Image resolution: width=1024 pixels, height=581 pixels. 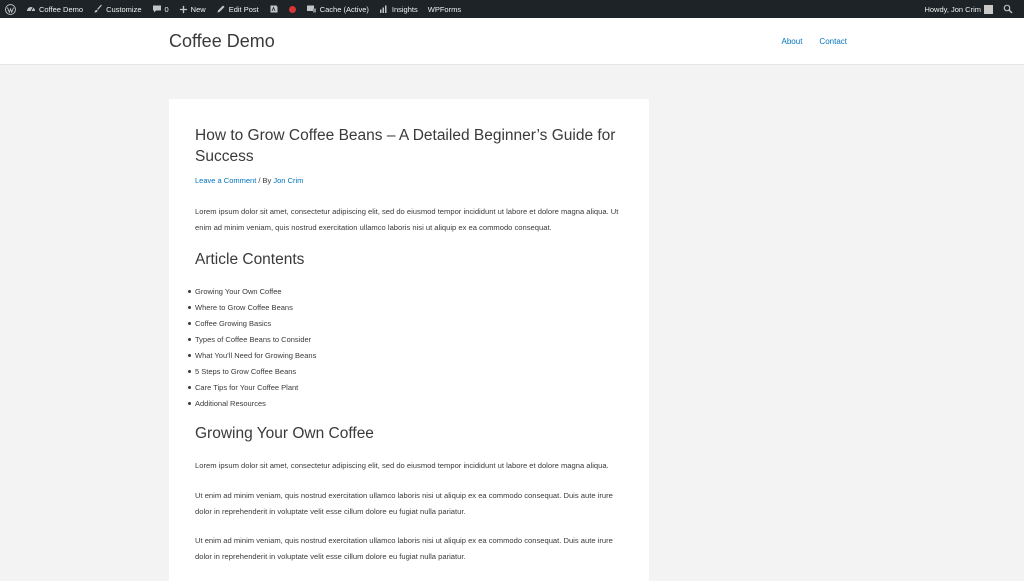 I want to click on account-menu: Howdy, Jon Crim, so click(x=958, y=9).